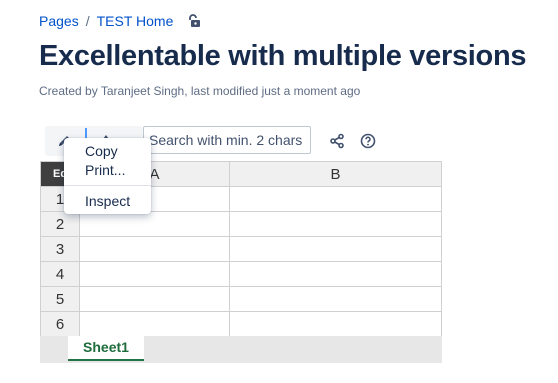  Describe the element at coordinates (60, 324) in the screenshot. I see `row-header: 6` at that location.